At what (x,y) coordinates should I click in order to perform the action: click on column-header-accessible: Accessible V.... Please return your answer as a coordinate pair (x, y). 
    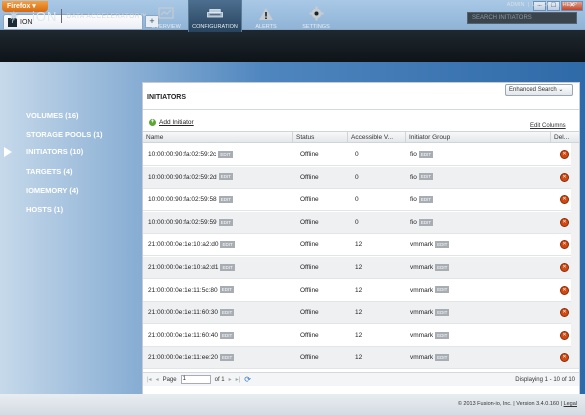
    Looking at the image, I should click on (377, 137).